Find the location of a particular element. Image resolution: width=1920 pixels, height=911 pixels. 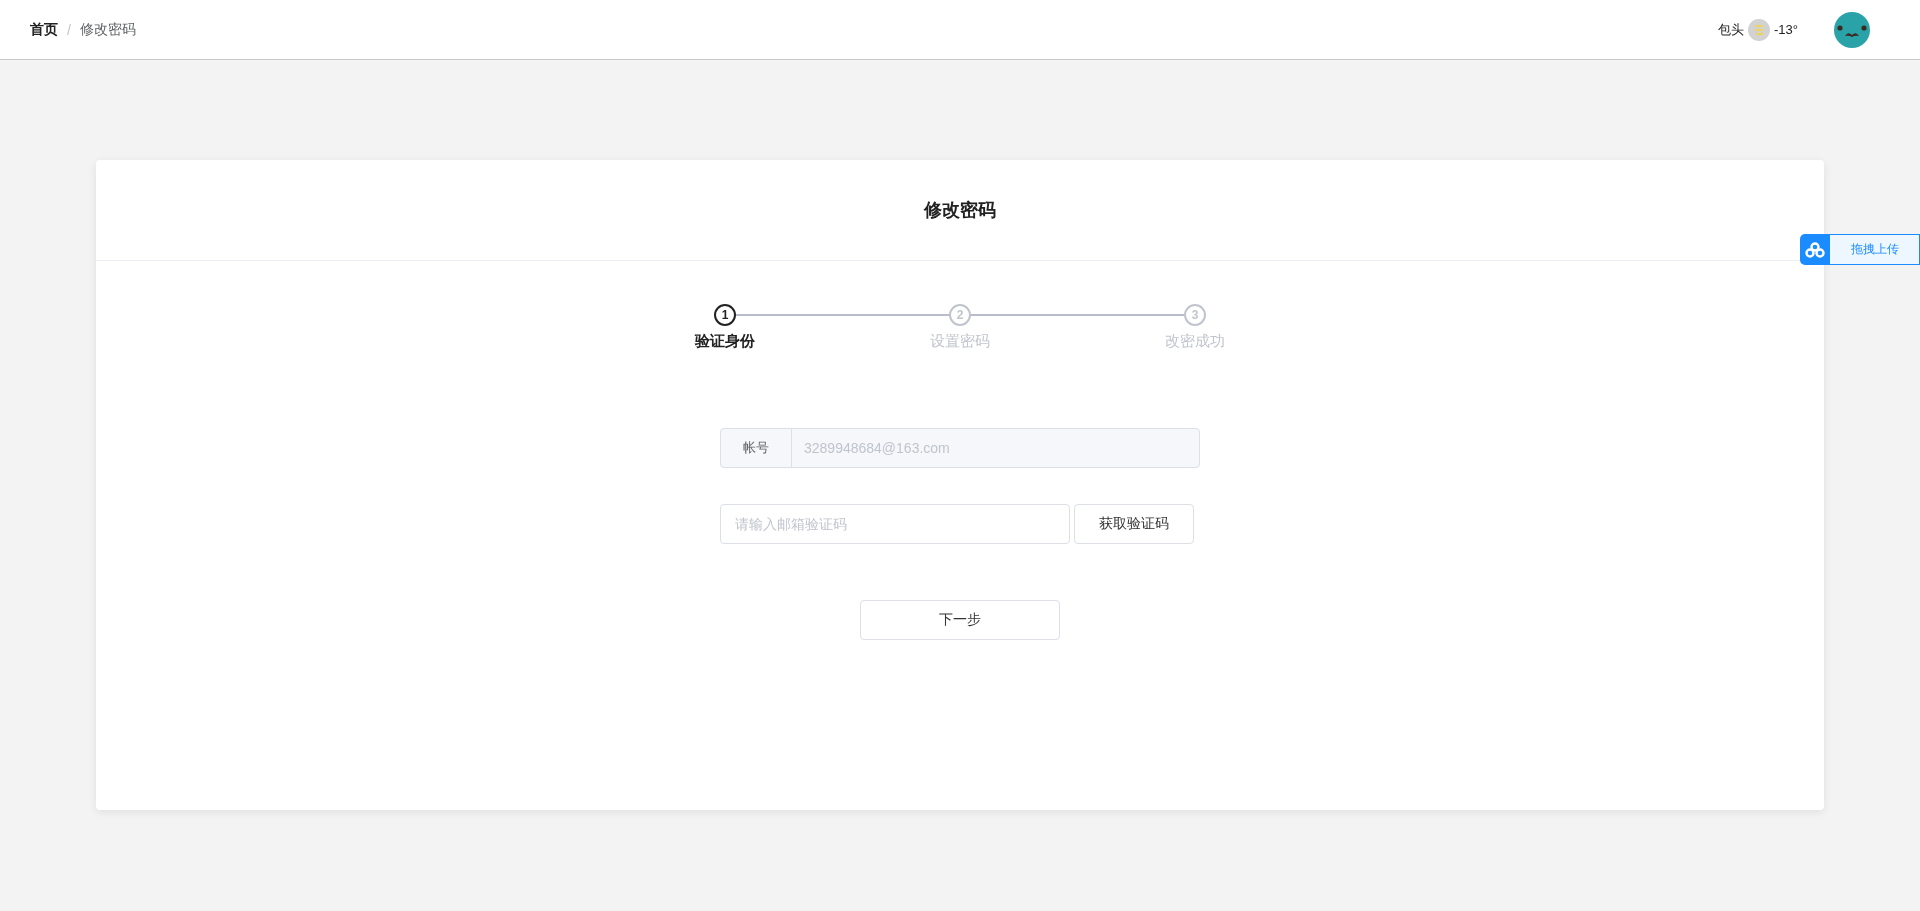

city-name: 包头 is located at coordinates (1731, 29).